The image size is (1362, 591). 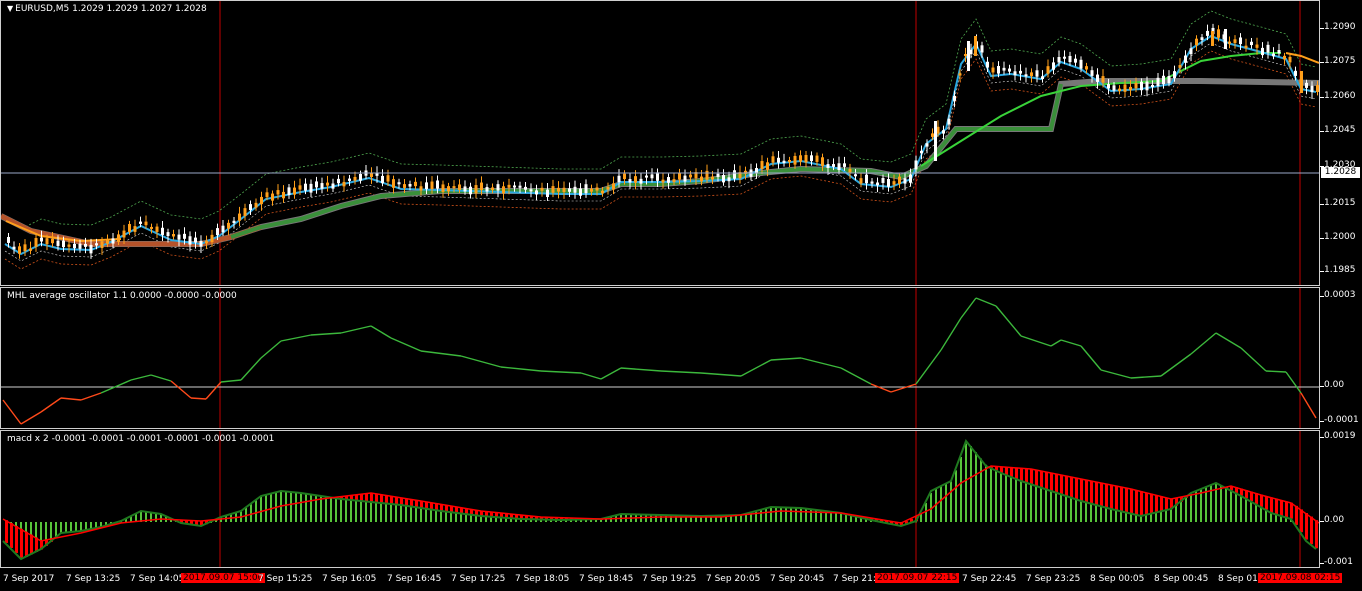 What do you see at coordinates (1341, 499) in the screenshot?
I see `macd-scale: 0.0019 0.00 -0.001` at bounding box center [1341, 499].